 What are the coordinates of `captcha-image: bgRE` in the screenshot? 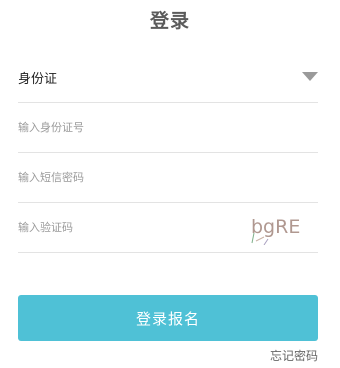 It's located at (276, 229).